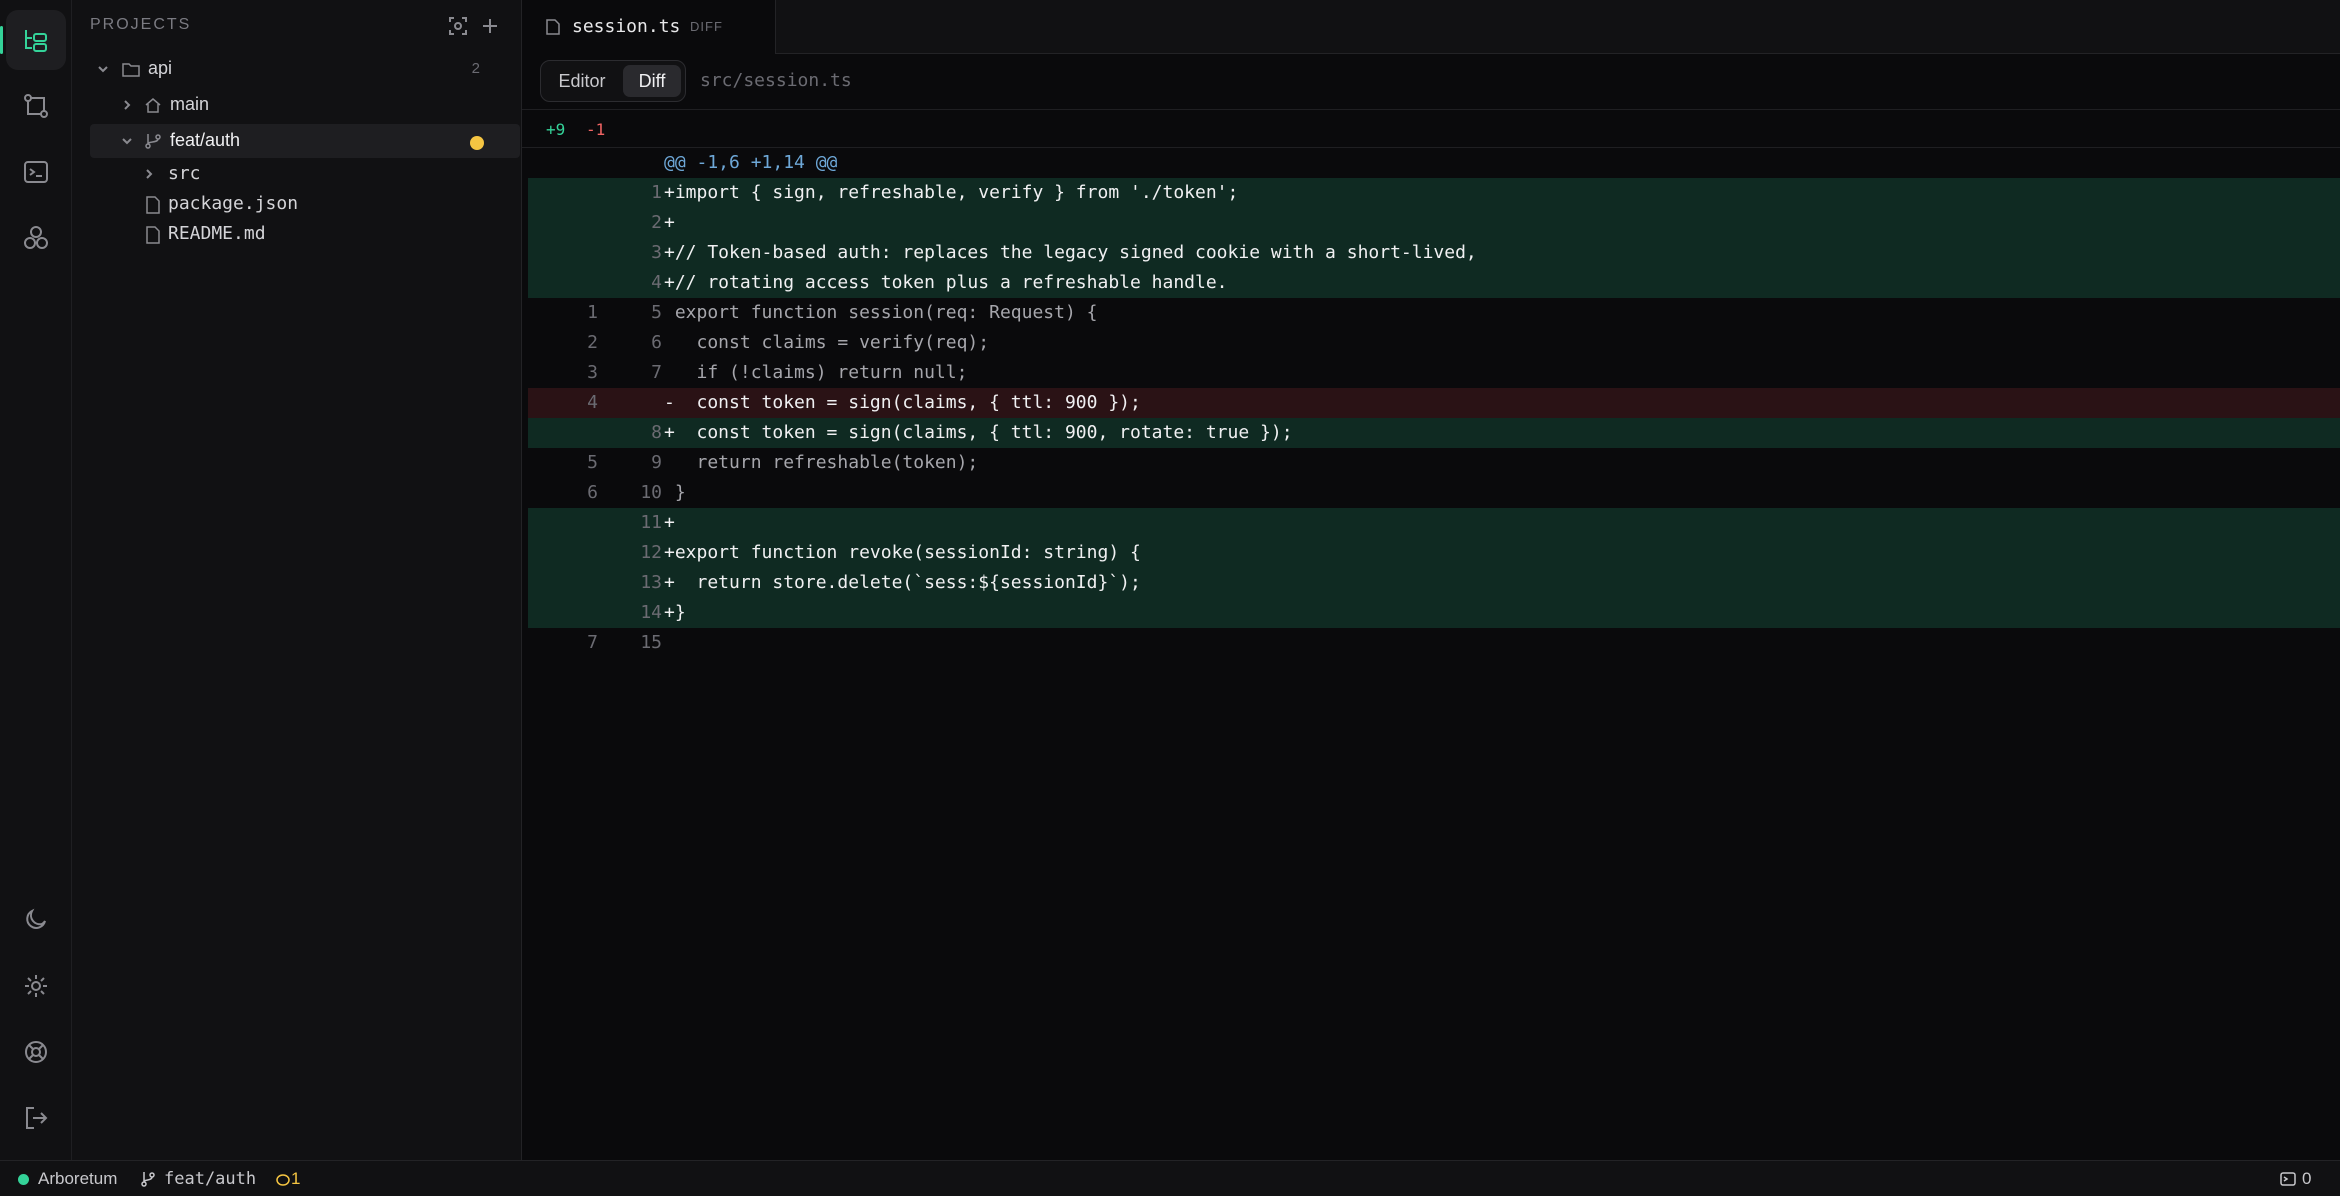 The height and width of the screenshot is (1196, 2340). I want to click on activity-terminal-button, so click(36, 172).